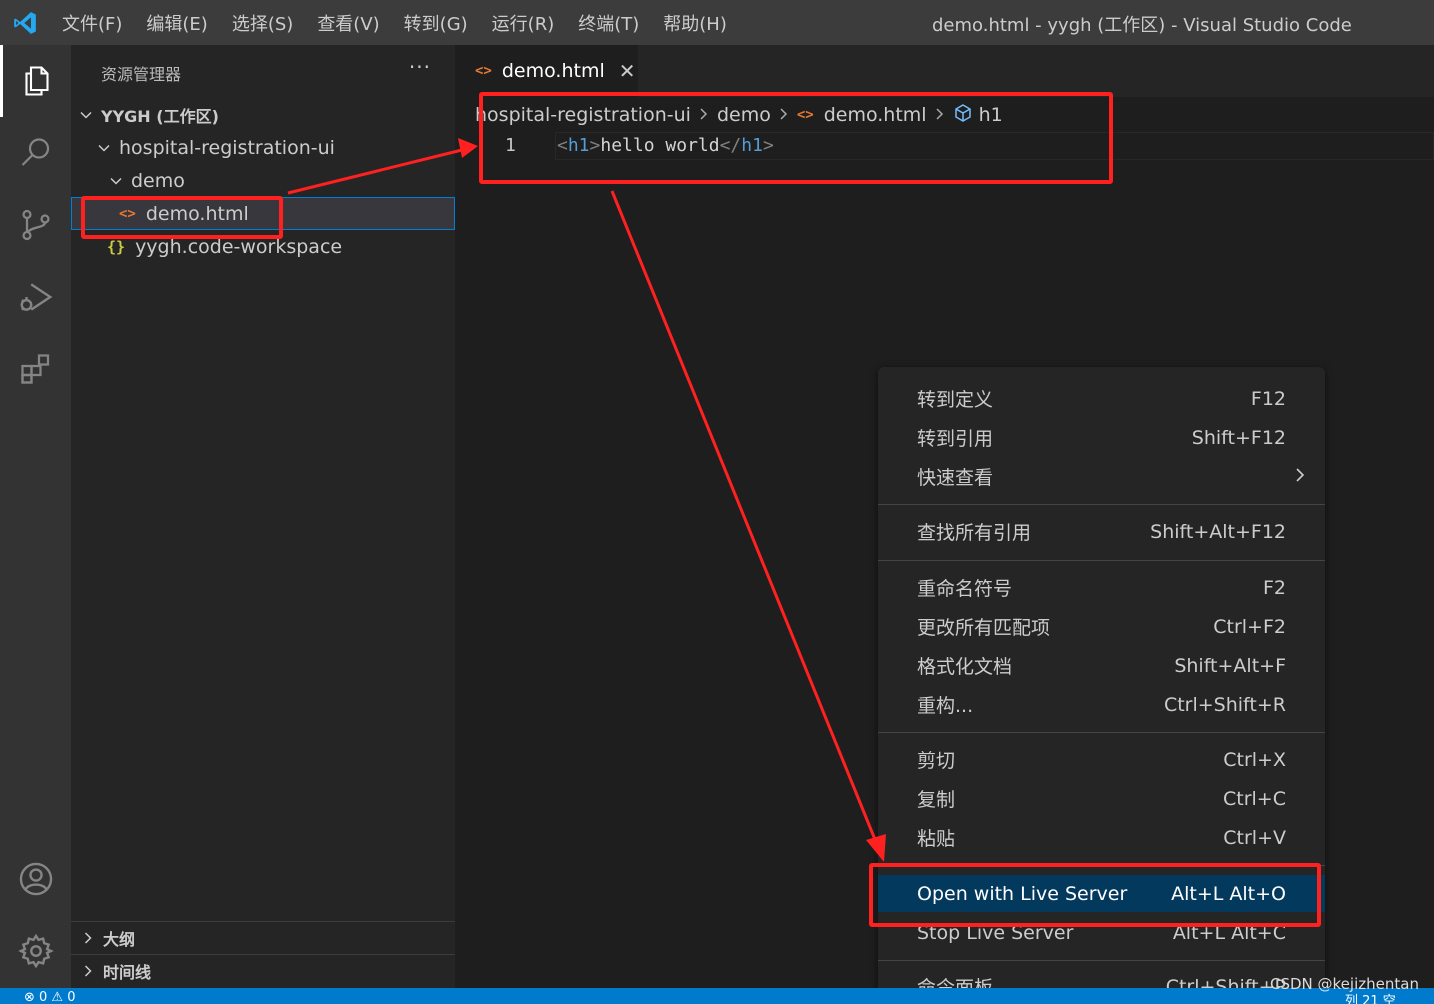 This screenshot has width=1434, height=1004. Describe the element at coordinates (695, 23) in the screenshot. I see `menu-help: 帮助(H)` at that location.